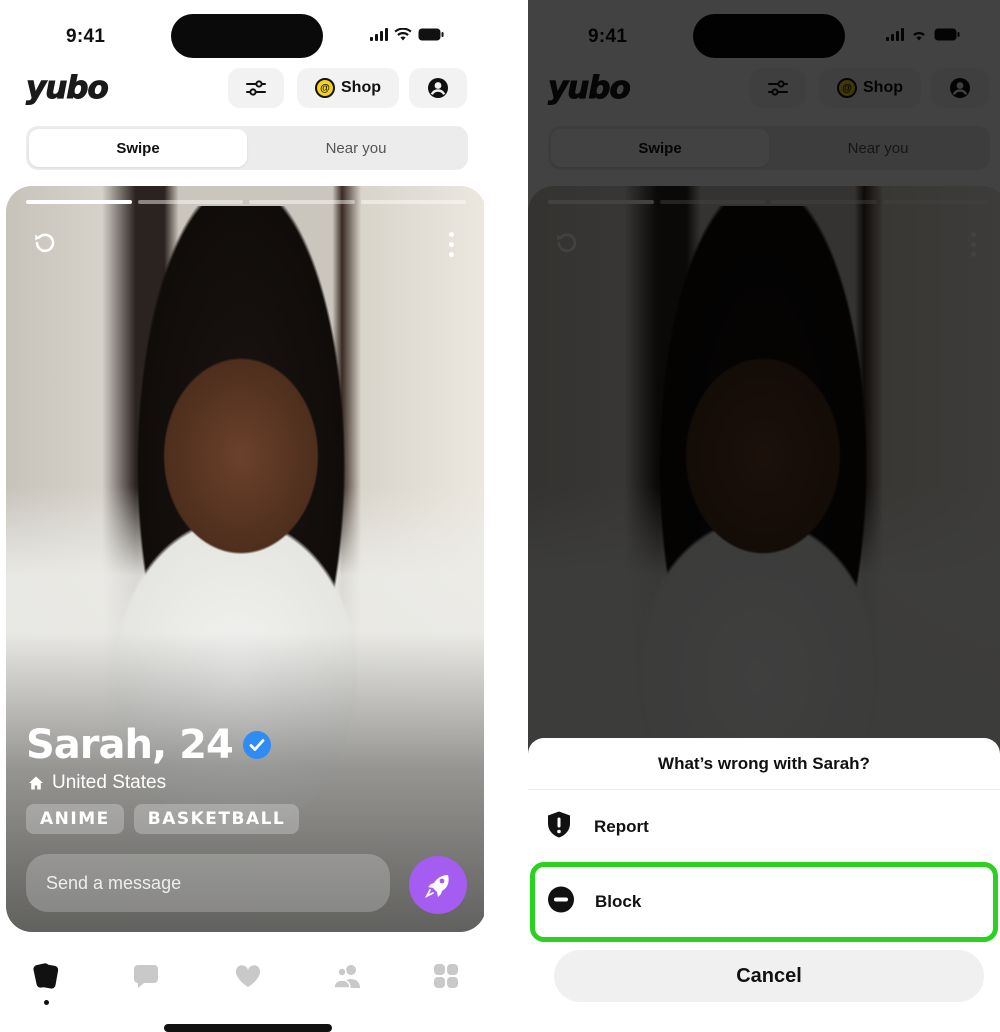 This screenshot has height=1032, width=1000. Describe the element at coordinates (109, 782) in the screenshot. I see `location-text: United States` at that location.